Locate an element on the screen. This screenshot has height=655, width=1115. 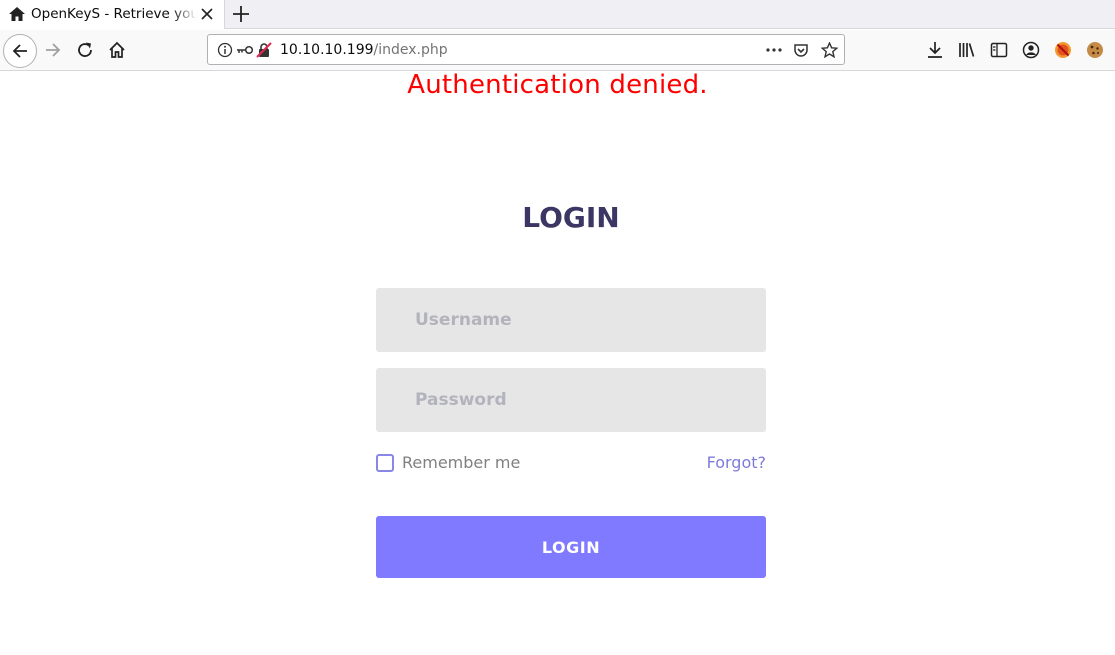
page-actions-icon is located at coordinates (774, 50).